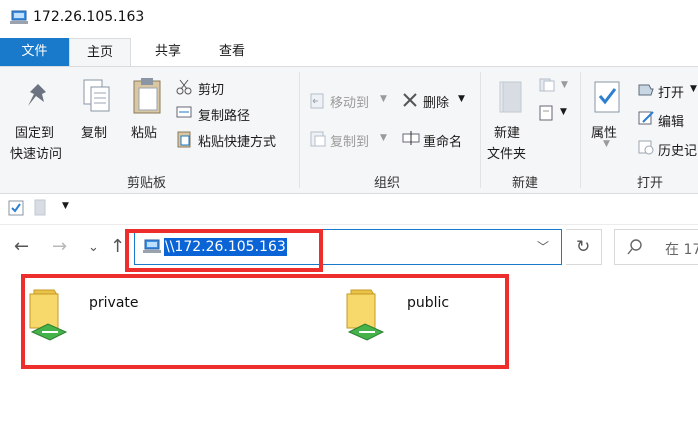  I want to click on delete-button: 删除, so click(436, 101).